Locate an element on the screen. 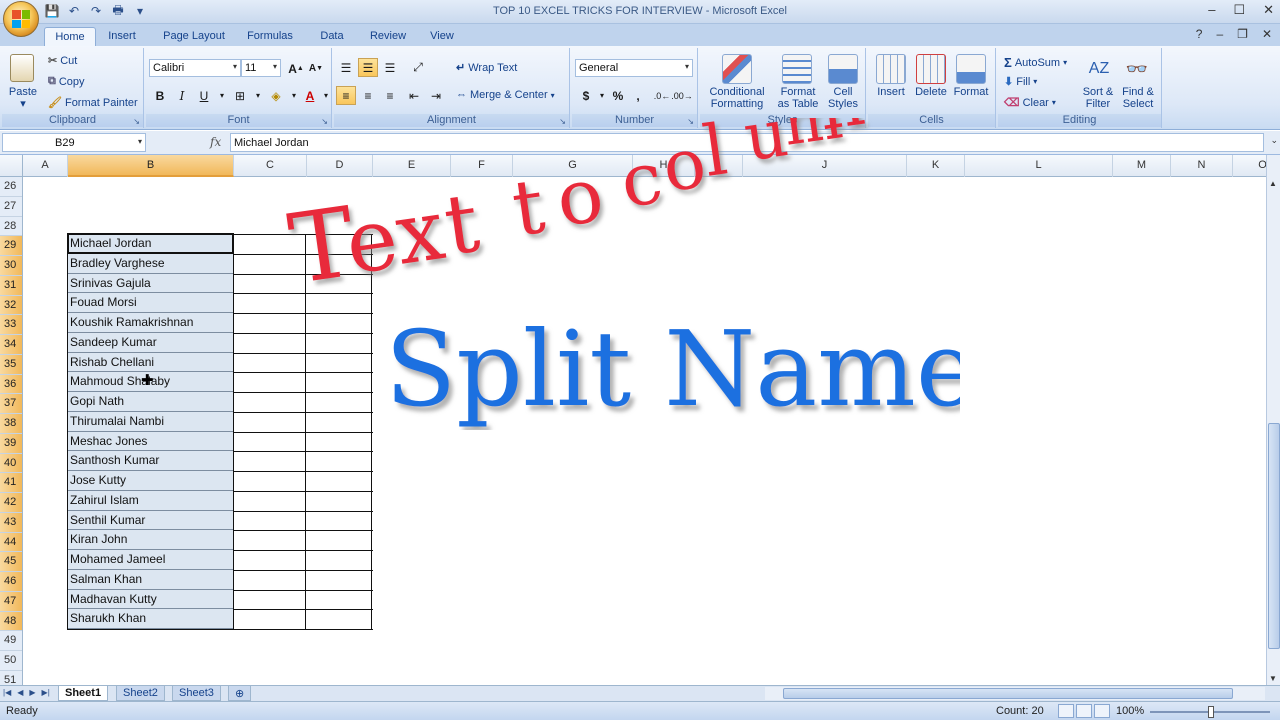 The width and height of the screenshot is (1280, 720). row-header-35: 35 is located at coordinates (11, 364).